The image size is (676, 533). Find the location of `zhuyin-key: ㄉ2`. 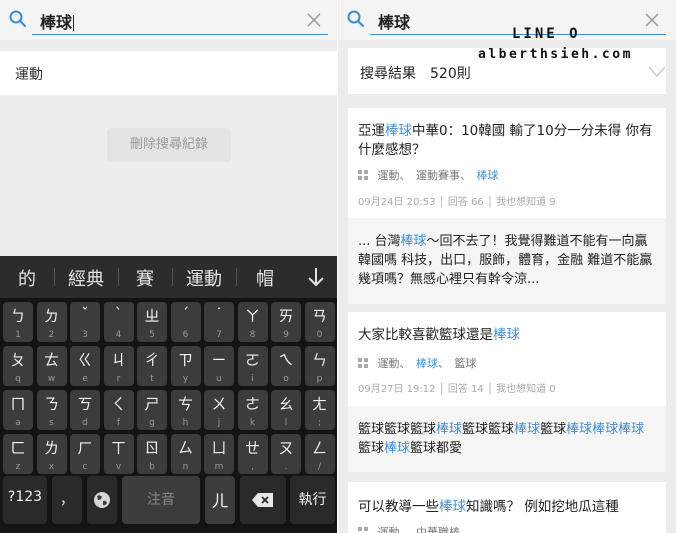

zhuyin-key: ㄉ2 is located at coordinates (51, 322).